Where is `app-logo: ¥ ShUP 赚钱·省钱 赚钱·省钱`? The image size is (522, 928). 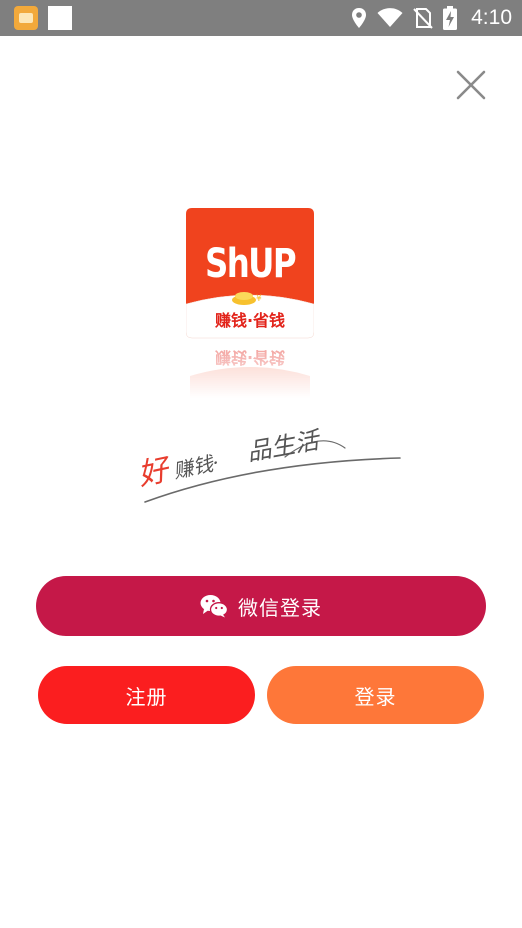
app-logo: ¥ ShUP 赚钱·省钱 赚钱·省钱 is located at coordinates (250, 303).